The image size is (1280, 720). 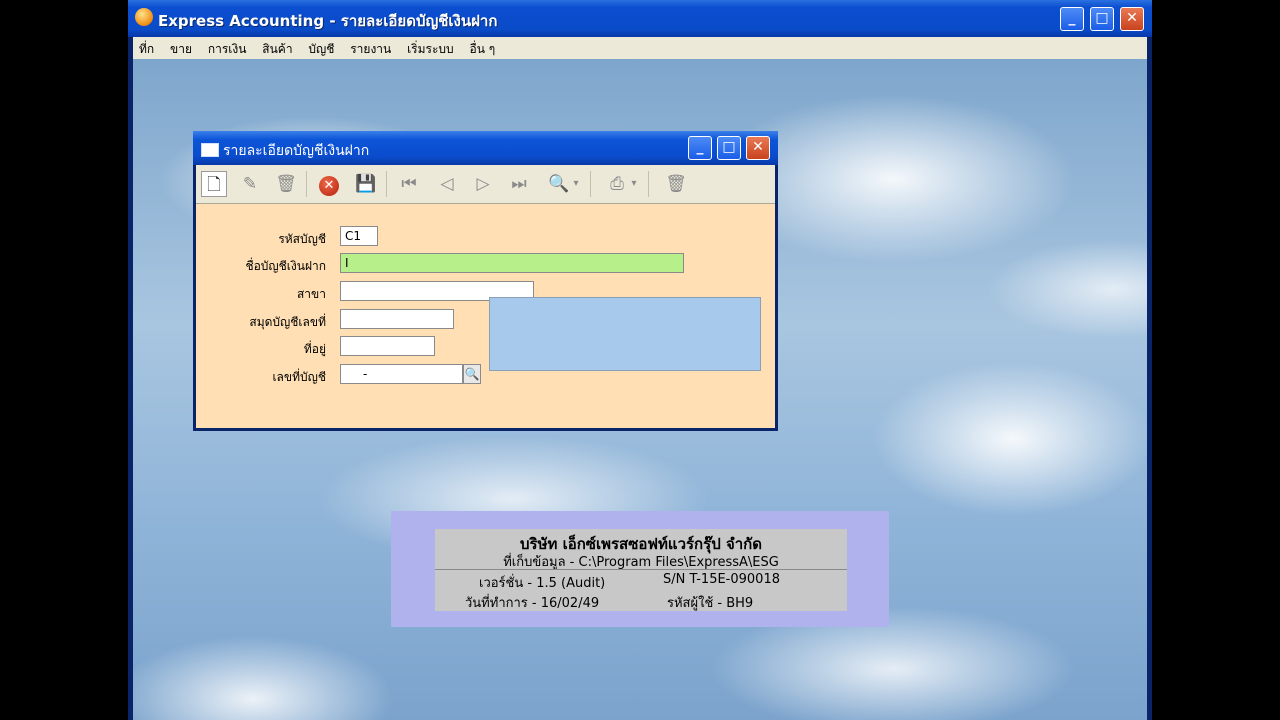 I want to click on delete-all-icon: 🗑, so click(x=676, y=184).